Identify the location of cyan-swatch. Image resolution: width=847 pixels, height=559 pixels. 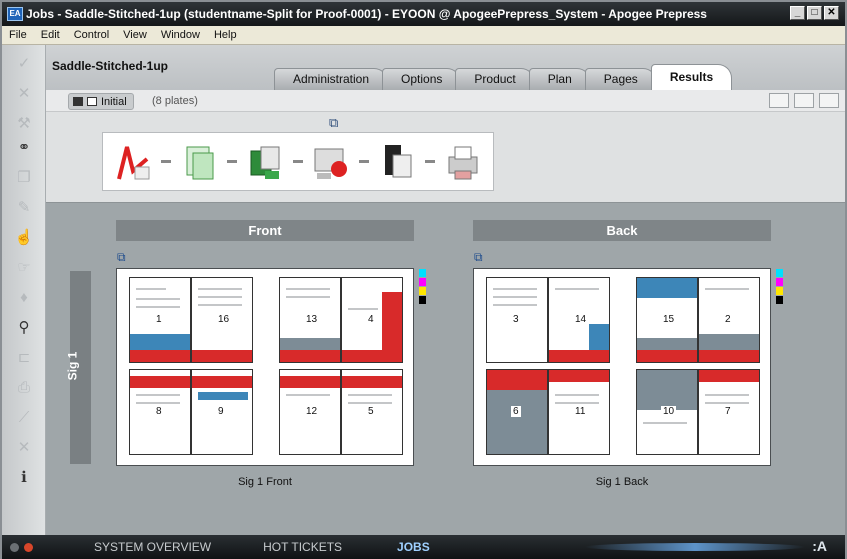
(422, 273).